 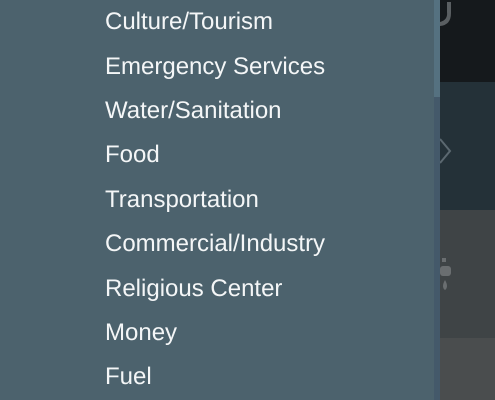 What do you see at coordinates (217, 288) in the screenshot?
I see `menu-item: Religious Center` at bounding box center [217, 288].